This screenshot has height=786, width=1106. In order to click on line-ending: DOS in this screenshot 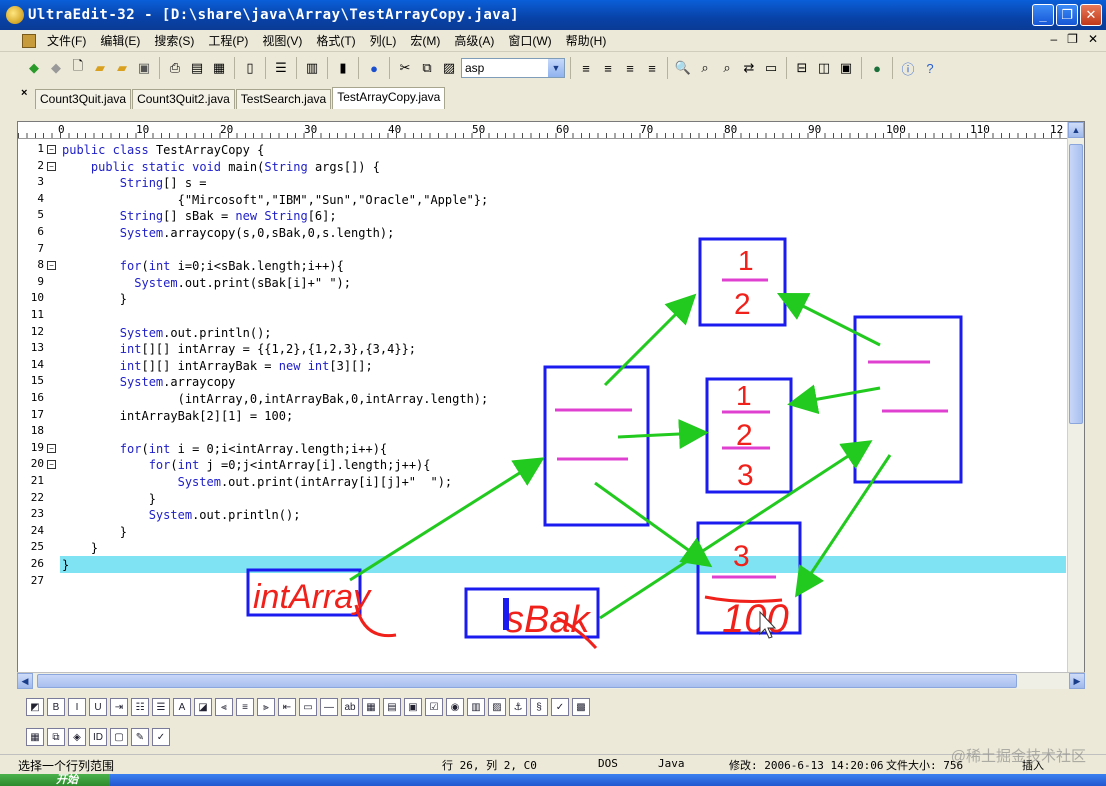, I will do `click(608, 765)`.